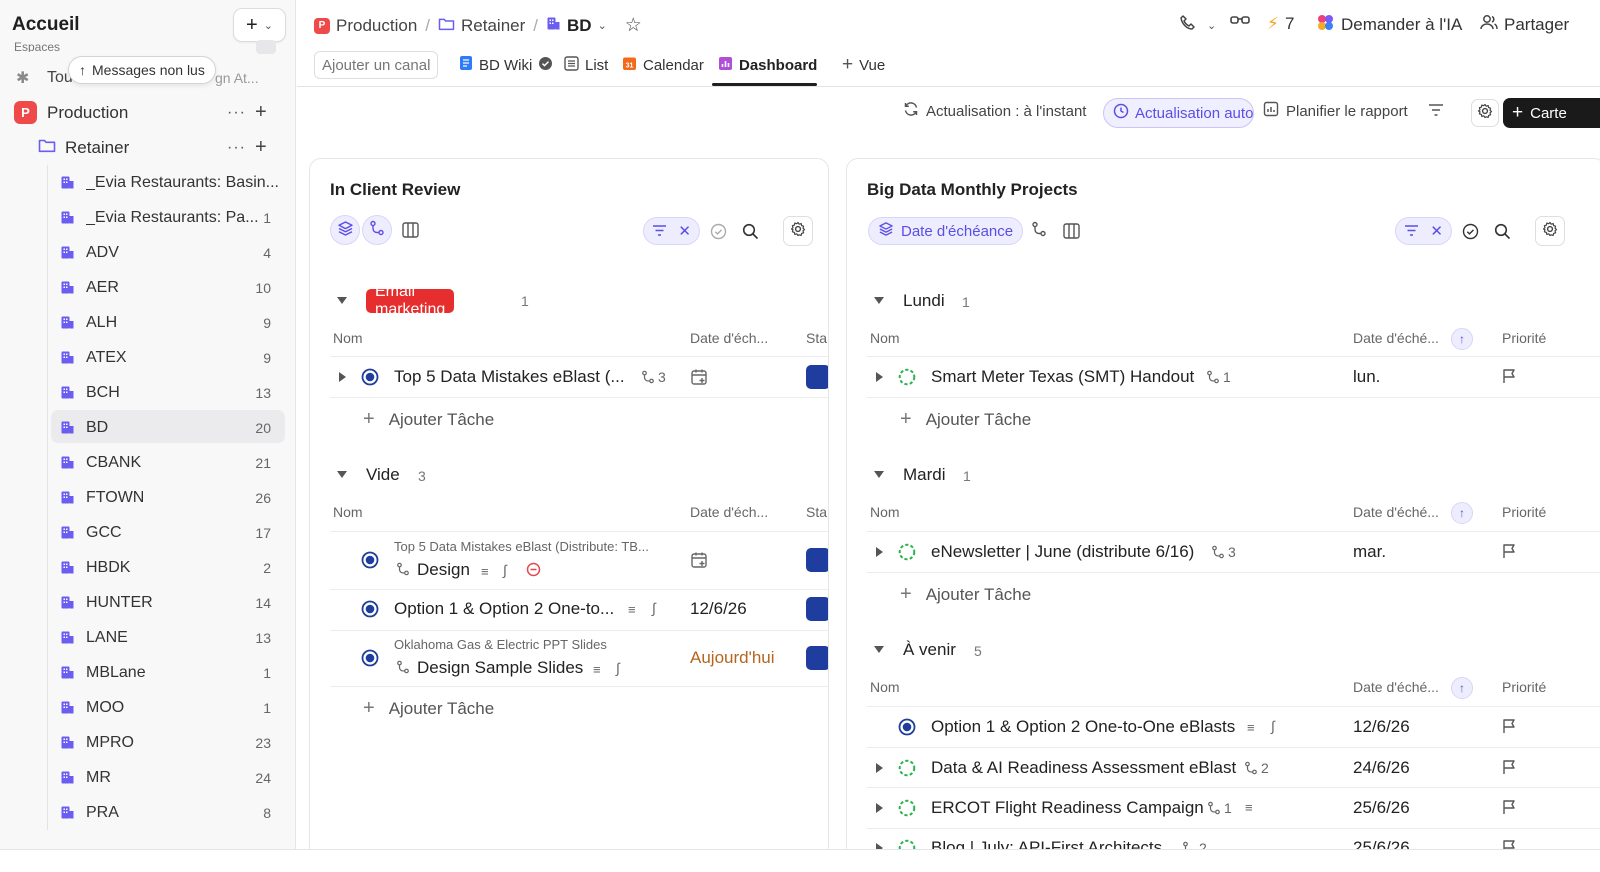  Describe the element at coordinates (148, 742) in the screenshot. I see `sidebar-list-item: MPRO 23` at that location.